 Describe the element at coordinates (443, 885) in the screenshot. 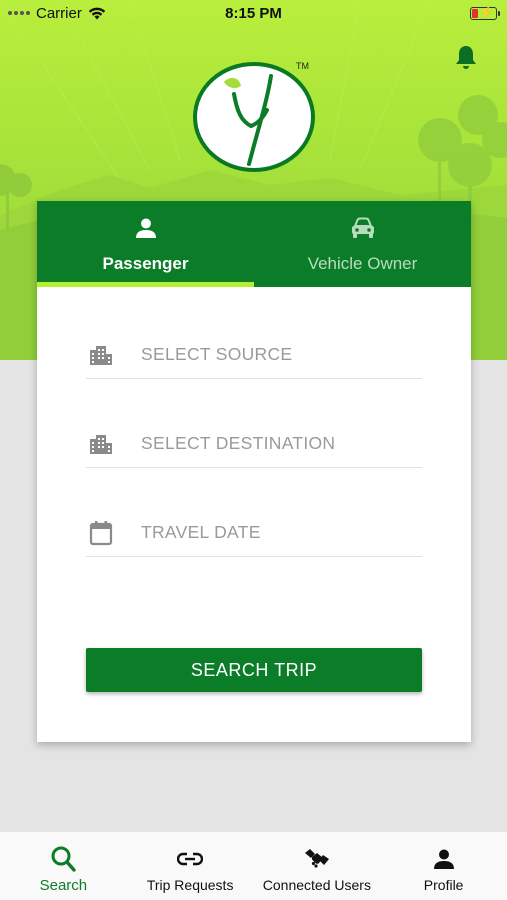

I see `nav-profile-label: Profile` at that location.